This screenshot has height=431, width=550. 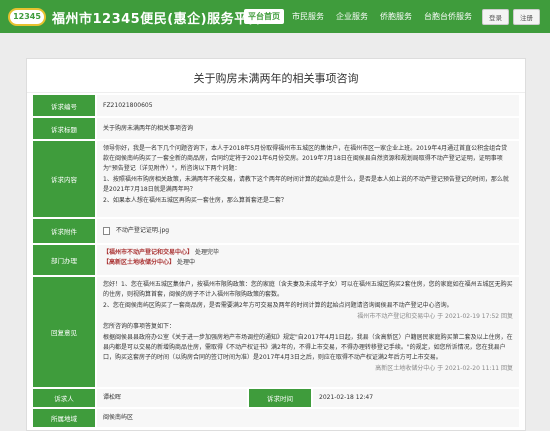 I want to click on page-title: 关于购房未满两年的相关事项咨询, so click(x=276, y=76).